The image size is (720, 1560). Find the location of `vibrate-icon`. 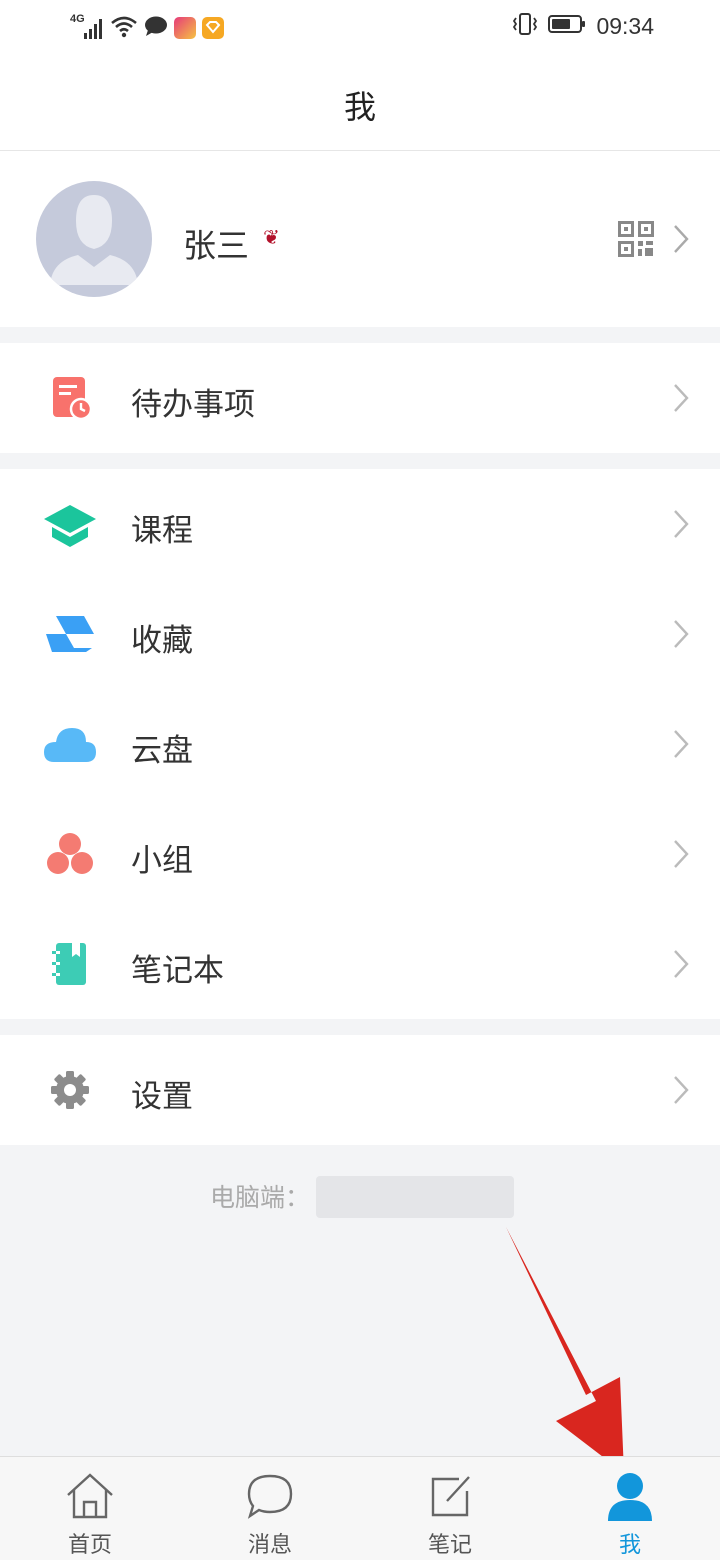

vibrate-icon is located at coordinates (525, 26).